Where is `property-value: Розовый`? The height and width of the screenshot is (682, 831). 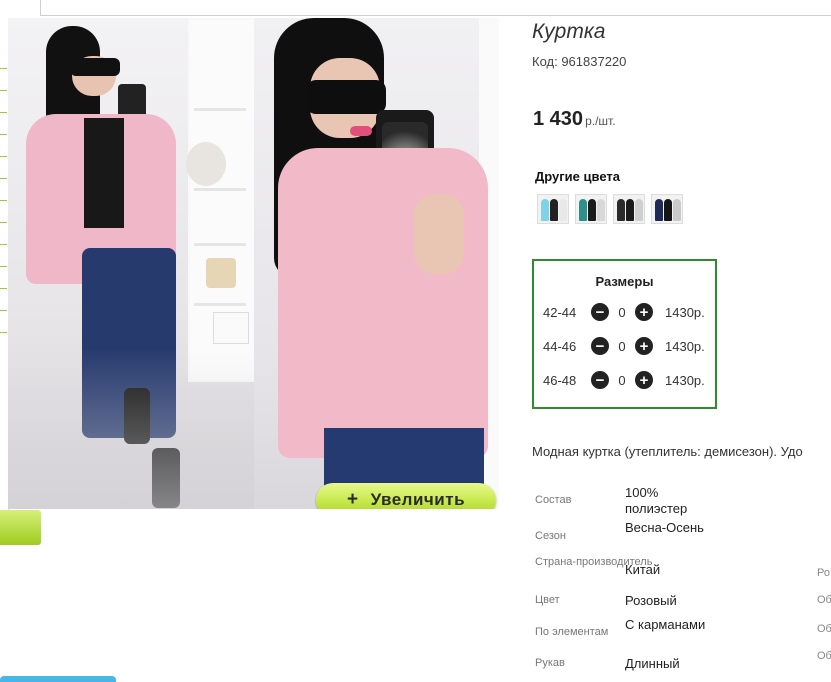
property-value: Розовый is located at coordinates (651, 600).